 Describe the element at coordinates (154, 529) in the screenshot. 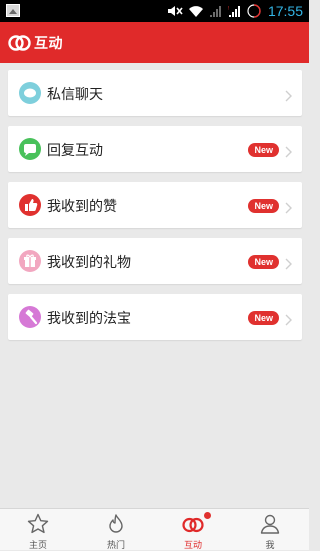

I see `bottom-tab-bar: 主页 热门 互动 我` at that location.